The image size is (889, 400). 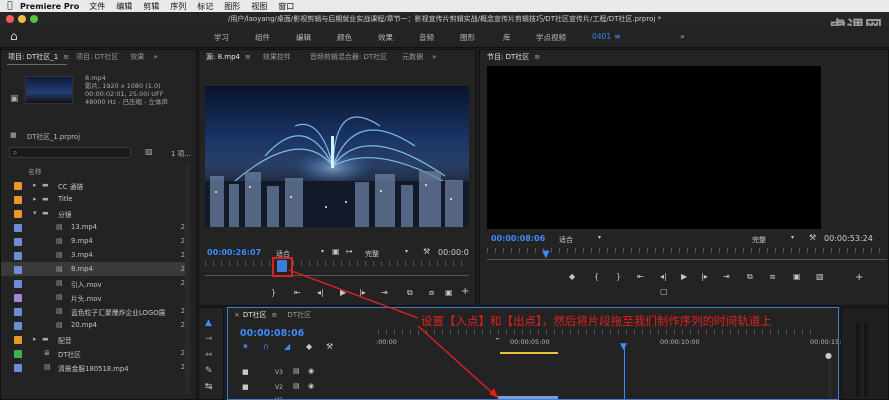 What do you see at coordinates (596, 321) in the screenshot?
I see `annotation-text: 设置【入点】和【出点】，然后将片段拖至我们制作序列的时间轨道上` at bounding box center [596, 321].